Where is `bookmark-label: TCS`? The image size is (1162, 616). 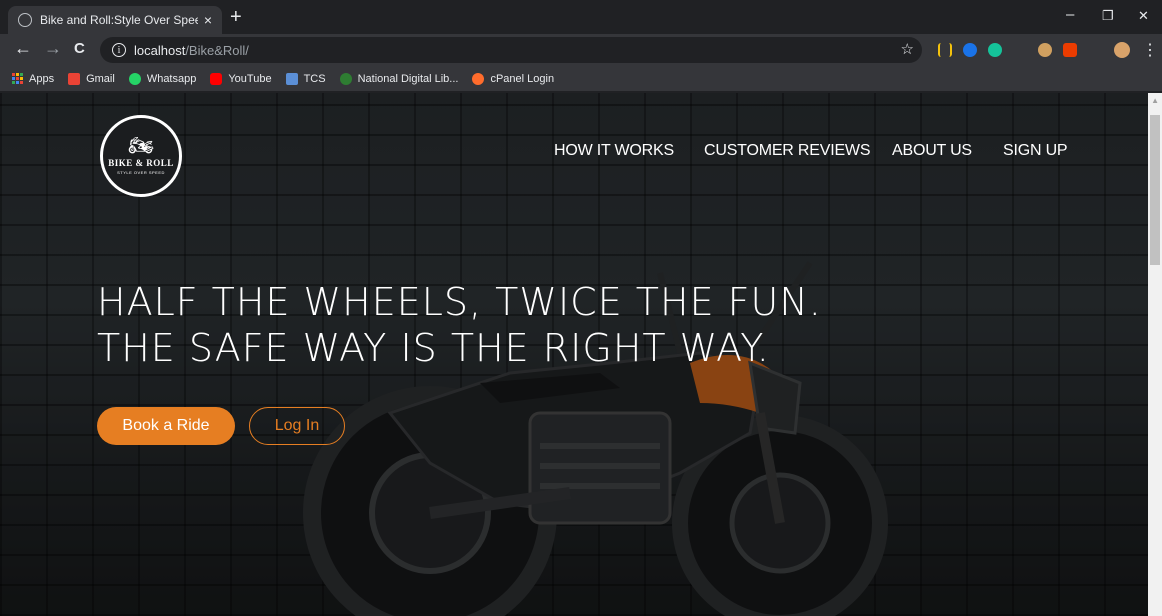 bookmark-label: TCS is located at coordinates (314, 78).